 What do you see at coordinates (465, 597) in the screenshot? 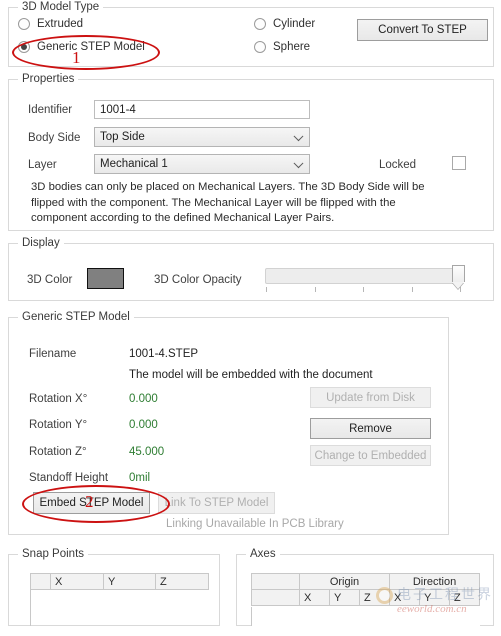
I see `axes-sub-direction-z: Z` at bounding box center [465, 597].